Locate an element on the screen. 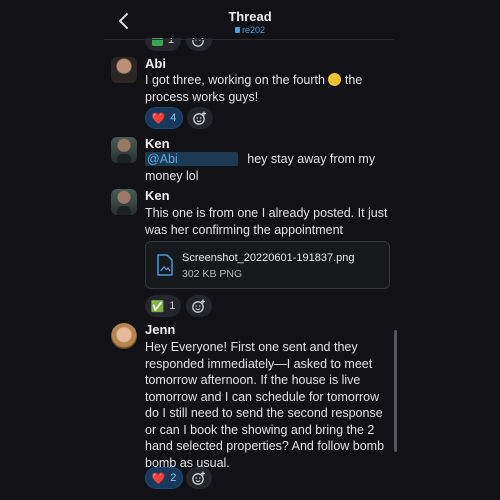 The width and height of the screenshot is (500, 500). reaction-heart: ❤️ 4 is located at coordinates (164, 118).